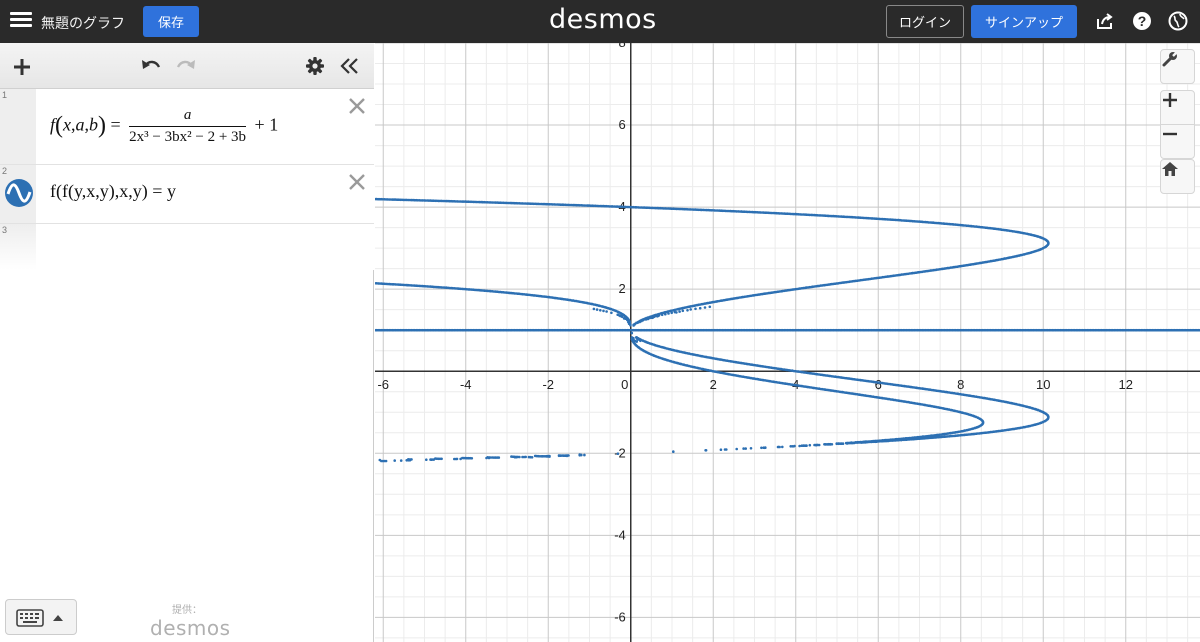 This screenshot has height=642, width=1200. Describe the element at coordinates (960, 384) in the screenshot. I see `x-tick-label: 8` at that location.